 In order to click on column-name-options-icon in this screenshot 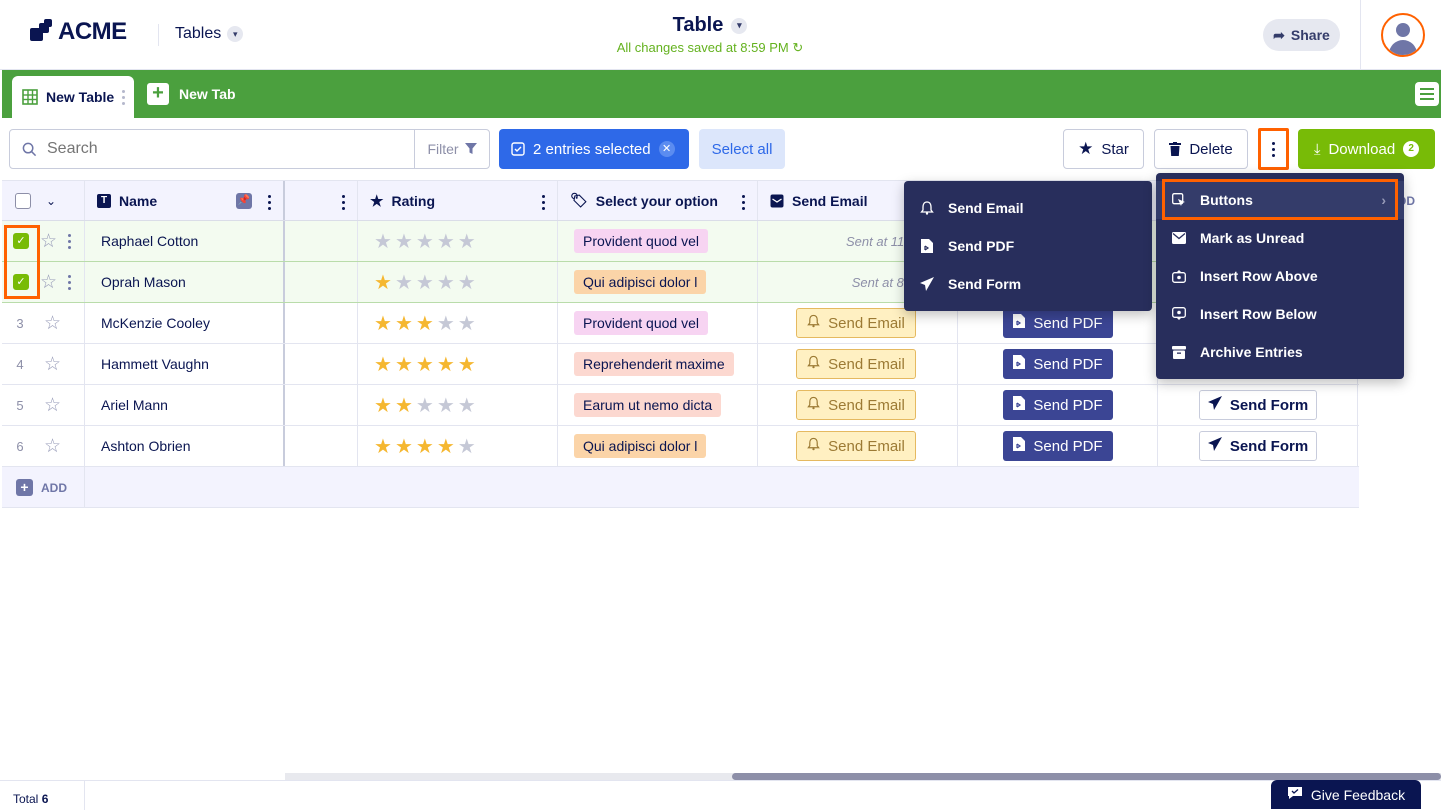, I will do `click(269, 202)`.